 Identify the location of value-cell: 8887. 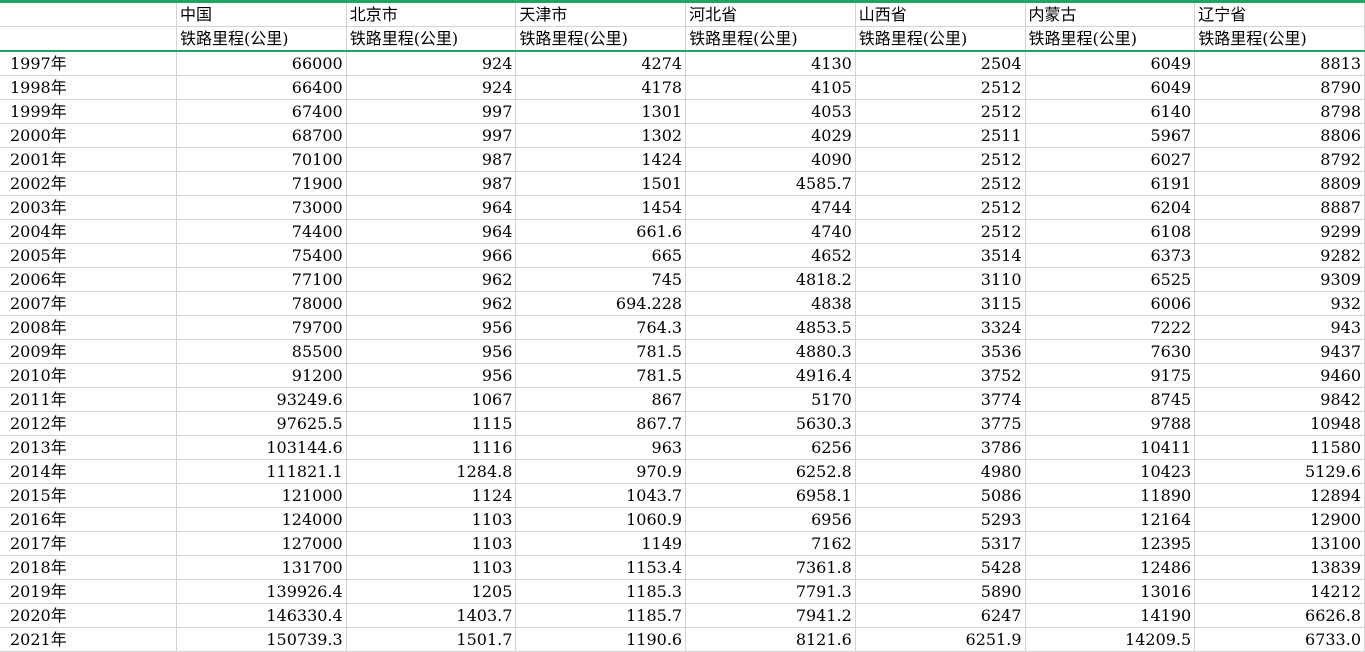
(1279, 207).